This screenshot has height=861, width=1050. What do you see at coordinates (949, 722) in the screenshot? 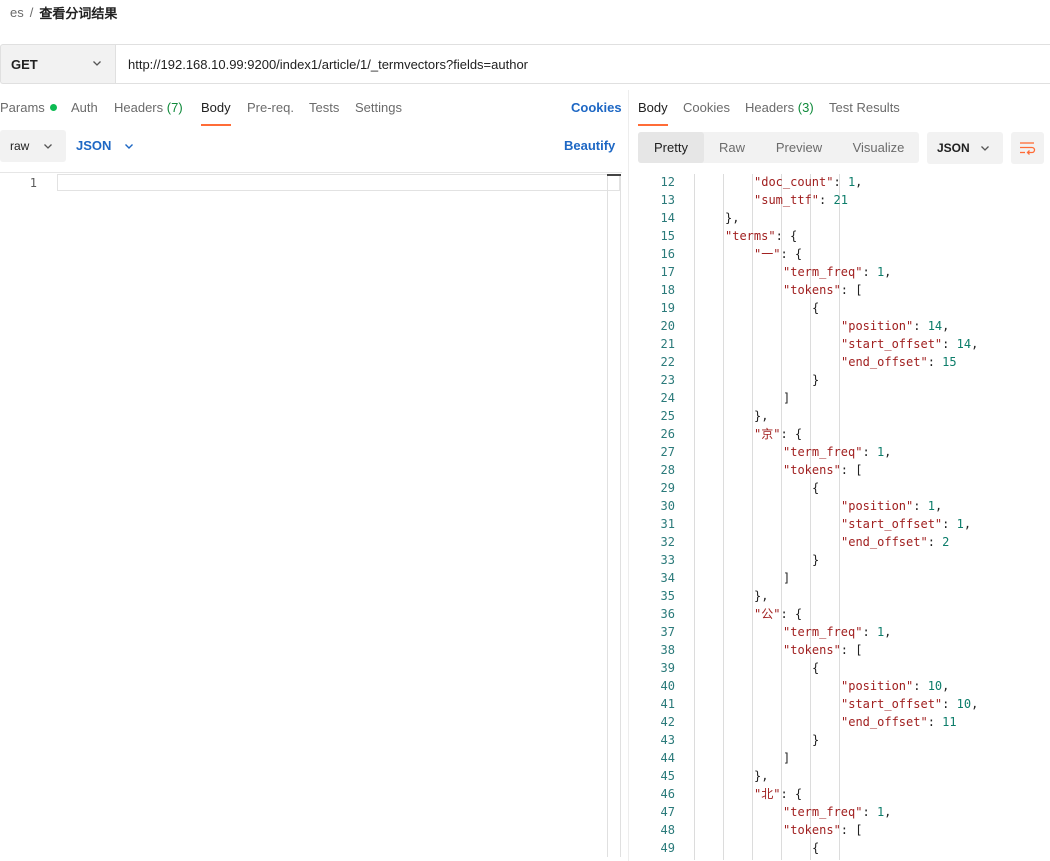
I see `json-number: 11` at bounding box center [949, 722].